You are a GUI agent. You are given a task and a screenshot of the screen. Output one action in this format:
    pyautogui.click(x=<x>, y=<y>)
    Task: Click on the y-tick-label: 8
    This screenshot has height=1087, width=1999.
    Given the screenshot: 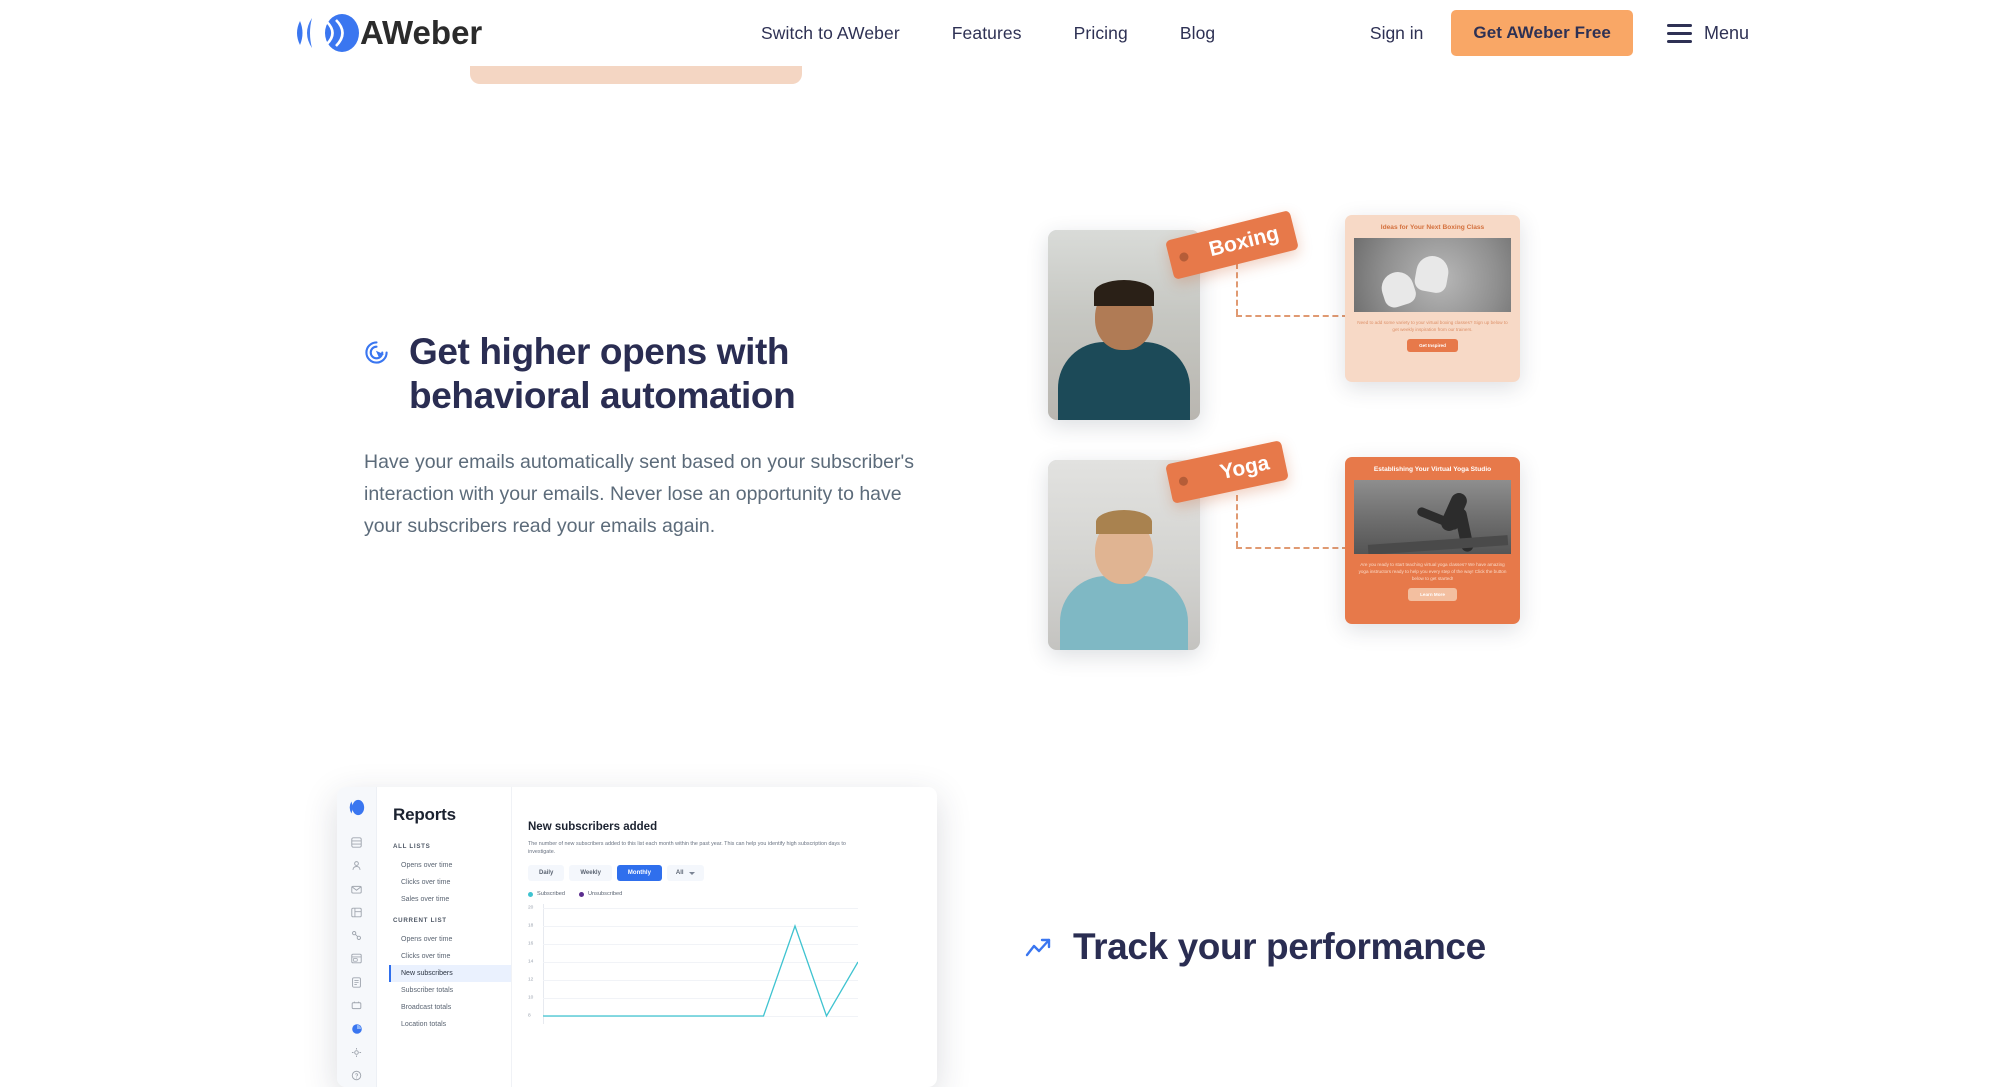 What is the action you would take?
    pyautogui.click(x=529, y=1016)
    